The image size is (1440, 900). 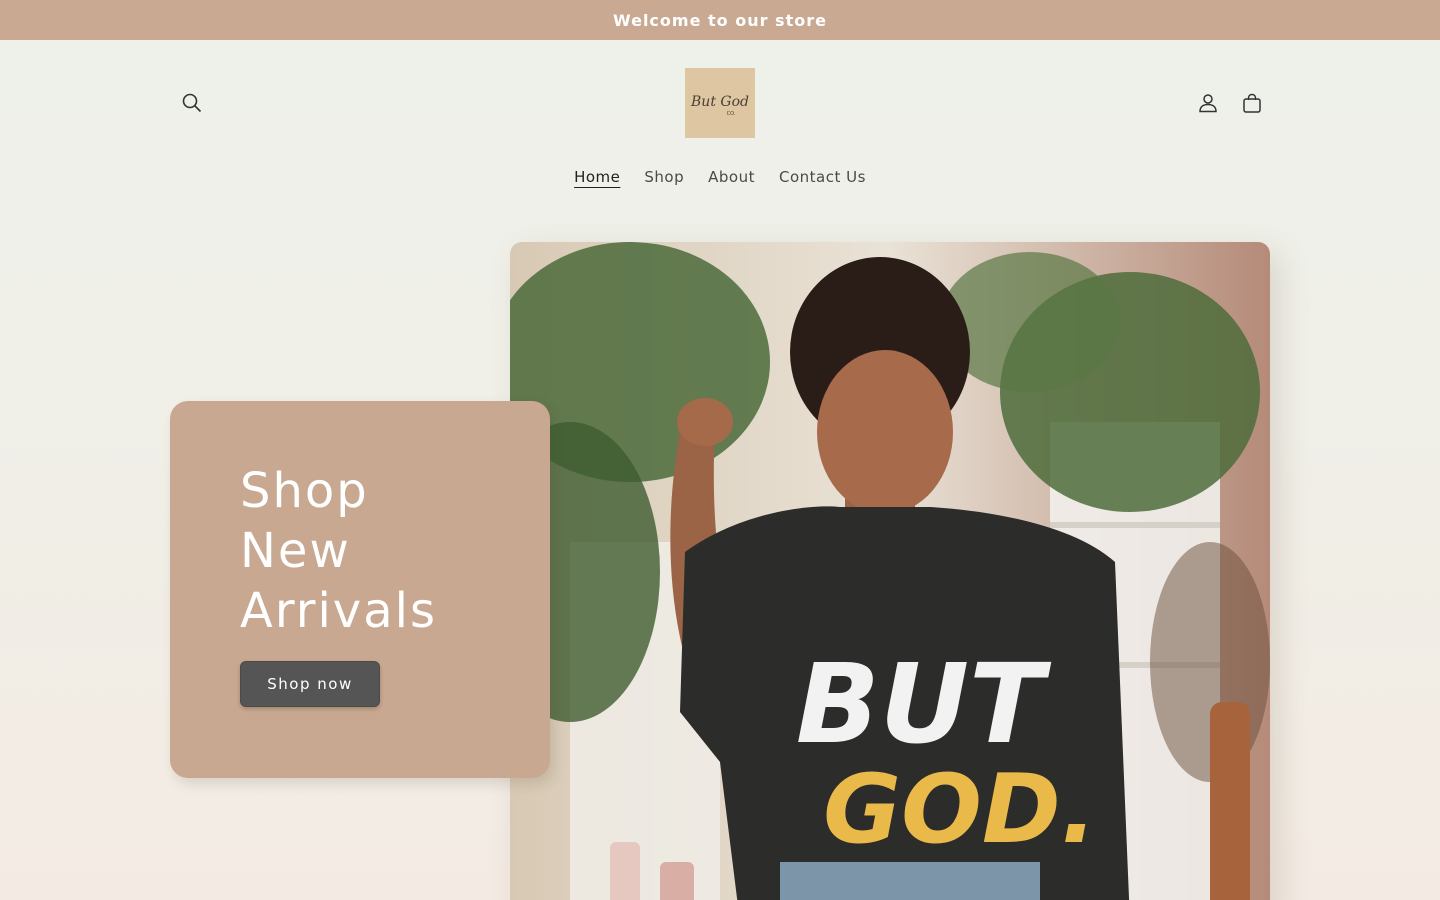 What do you see at coordinates (731, 114) in the screenshot?
I see `logo-suffix: CO.` at bounding box center [731, 114].